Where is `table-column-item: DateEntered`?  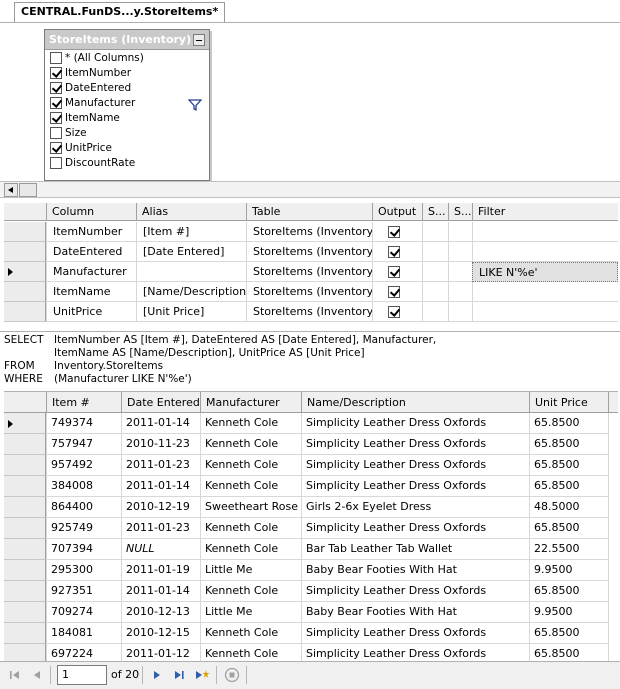 table-column-item: DateEntered is located at coordinates (127, 87).